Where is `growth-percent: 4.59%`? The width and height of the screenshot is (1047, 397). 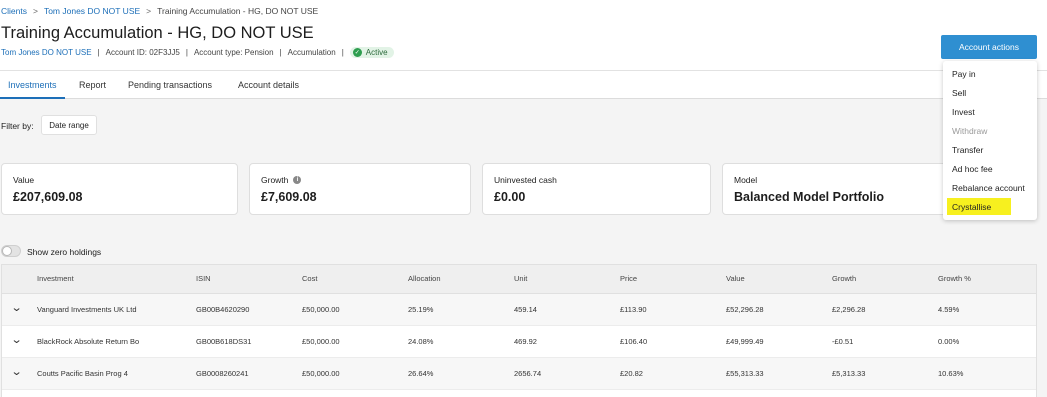
growth-percent: 4.59% is located at coordinates (949, 309).